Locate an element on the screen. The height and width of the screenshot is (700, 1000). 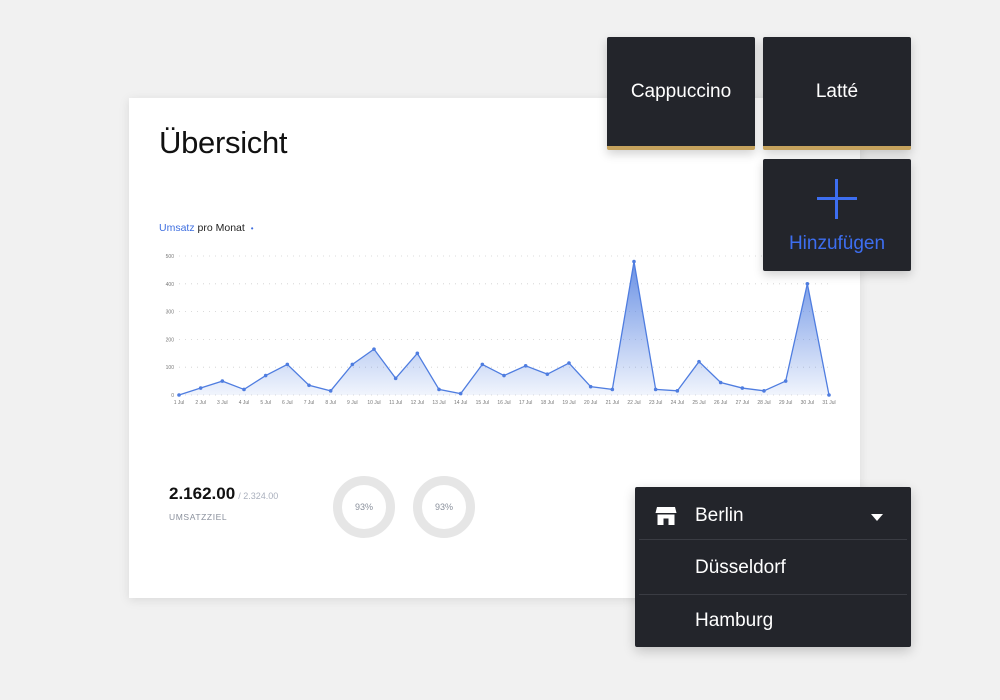
x-tick-label: 5 Jul is located at coordinates (265, 403).